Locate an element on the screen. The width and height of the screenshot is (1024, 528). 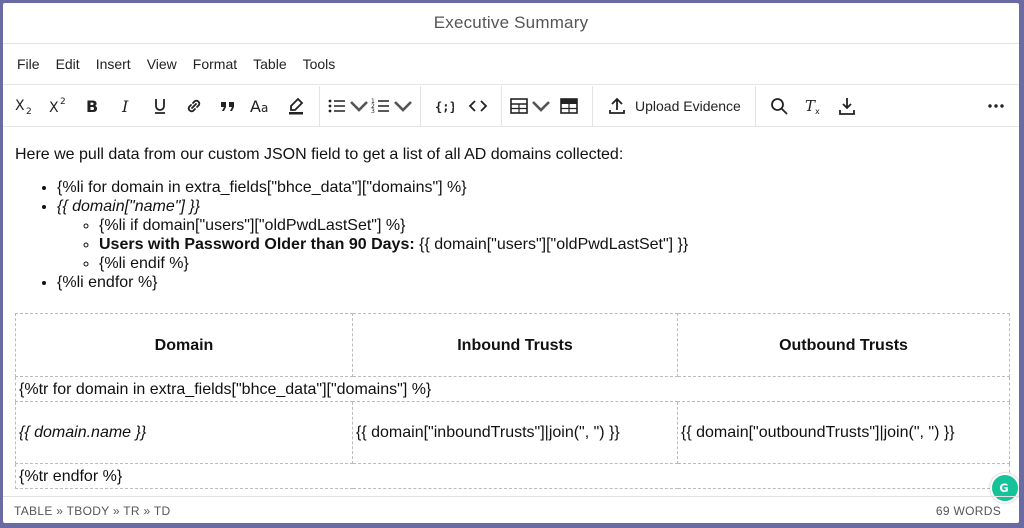
highlight-icon is located at coordinates (296, 105).